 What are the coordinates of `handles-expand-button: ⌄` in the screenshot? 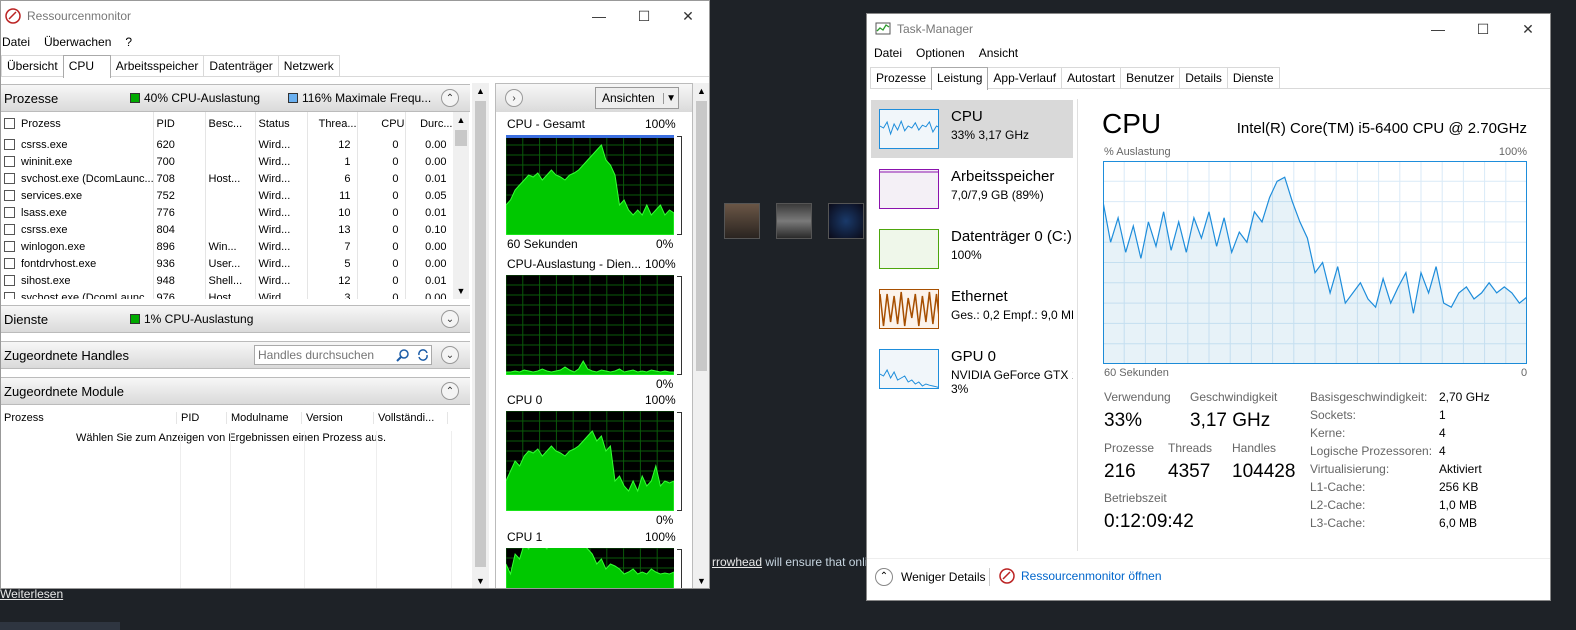 It's located at (450, 355).